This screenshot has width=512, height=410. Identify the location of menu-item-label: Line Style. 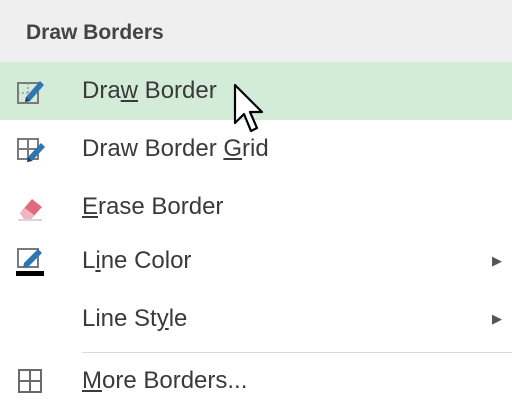
(135, 318).